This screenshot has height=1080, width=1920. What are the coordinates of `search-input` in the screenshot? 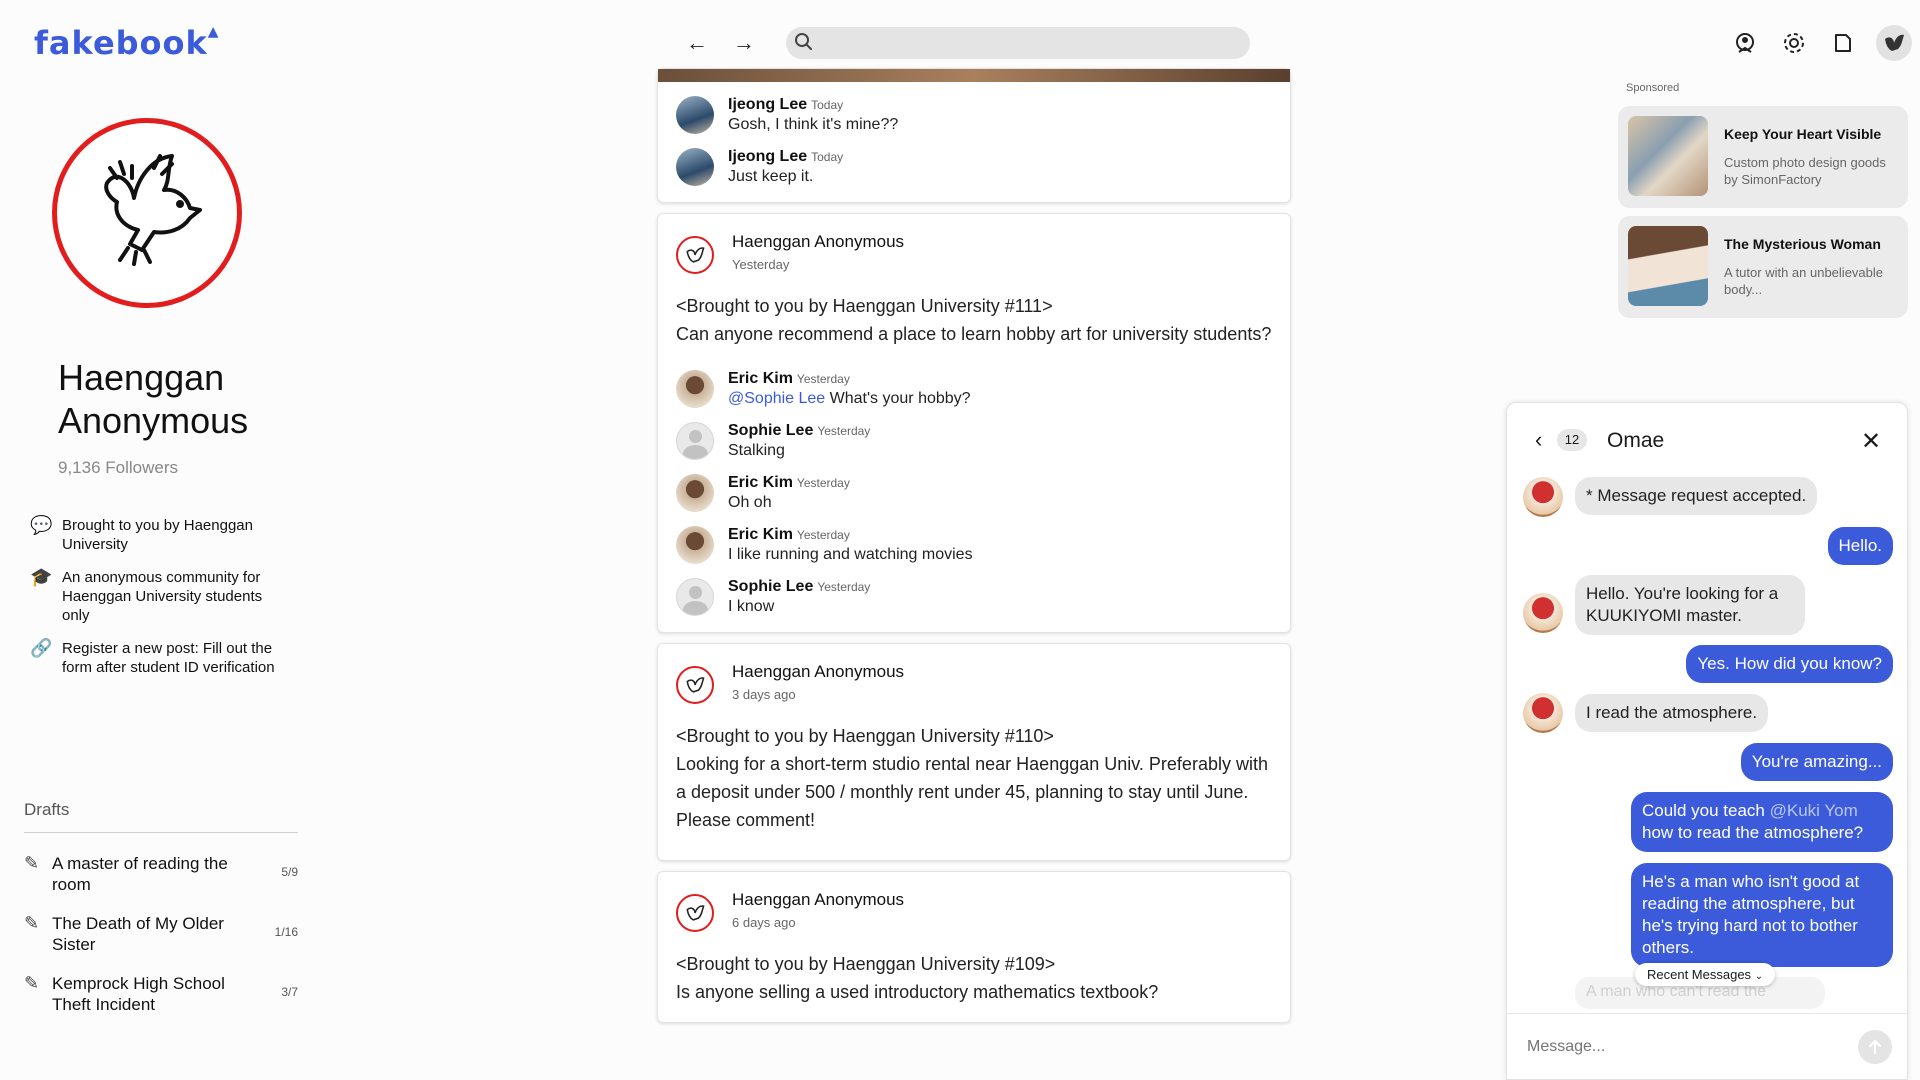 It's located at (1018, 43).